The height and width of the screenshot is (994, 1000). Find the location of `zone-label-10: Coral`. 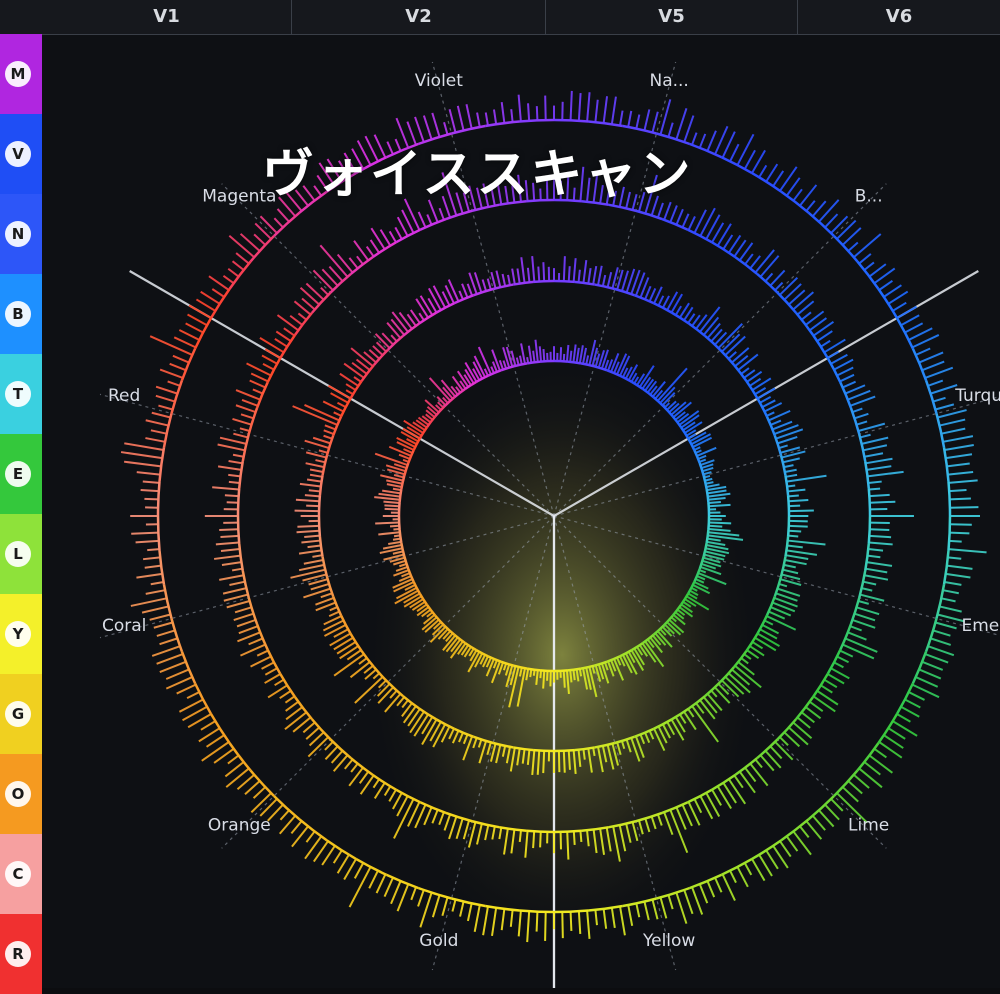

zone-label-10: Coral is located at coordinates (124, 626).